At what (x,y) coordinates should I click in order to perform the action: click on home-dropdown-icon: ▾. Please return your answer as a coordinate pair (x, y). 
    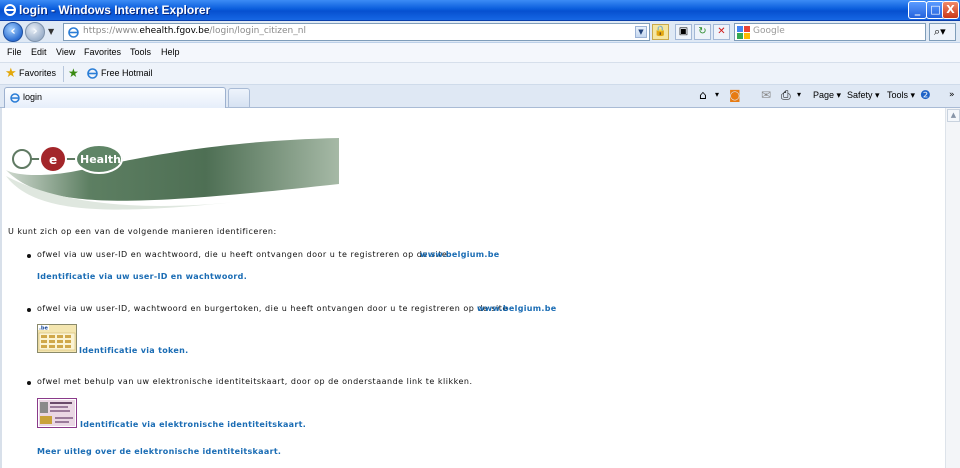
    Looking at the image, I should click on (717, 95).